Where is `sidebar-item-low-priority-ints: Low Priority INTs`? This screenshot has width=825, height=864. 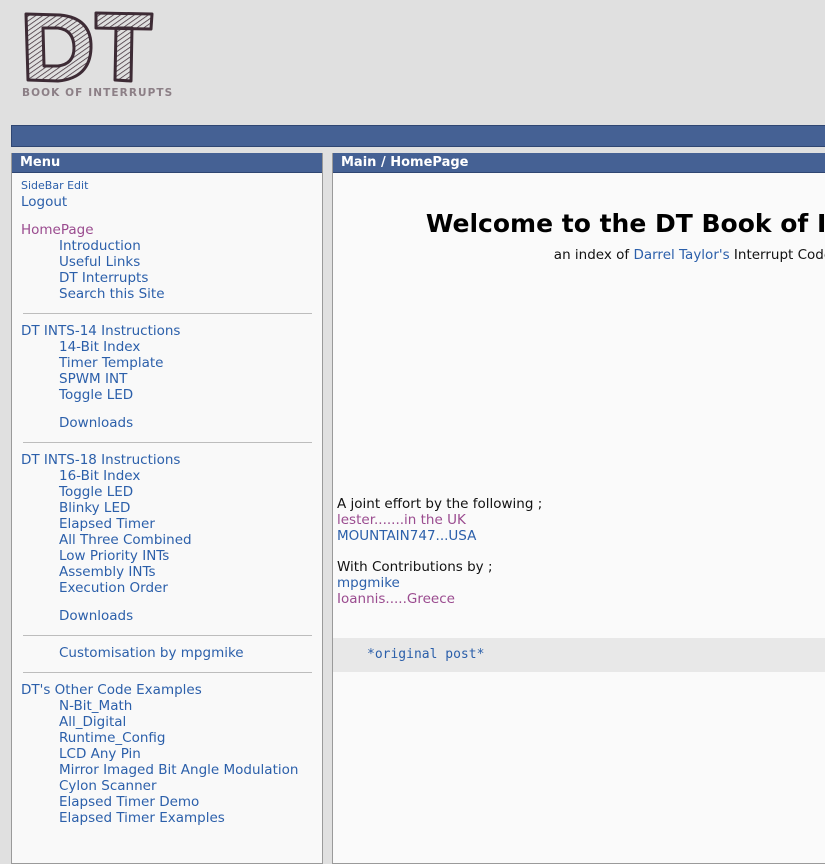 sidebar-item-low-priority-ints: Low Priority INTs is located at coordinates (167, 556).